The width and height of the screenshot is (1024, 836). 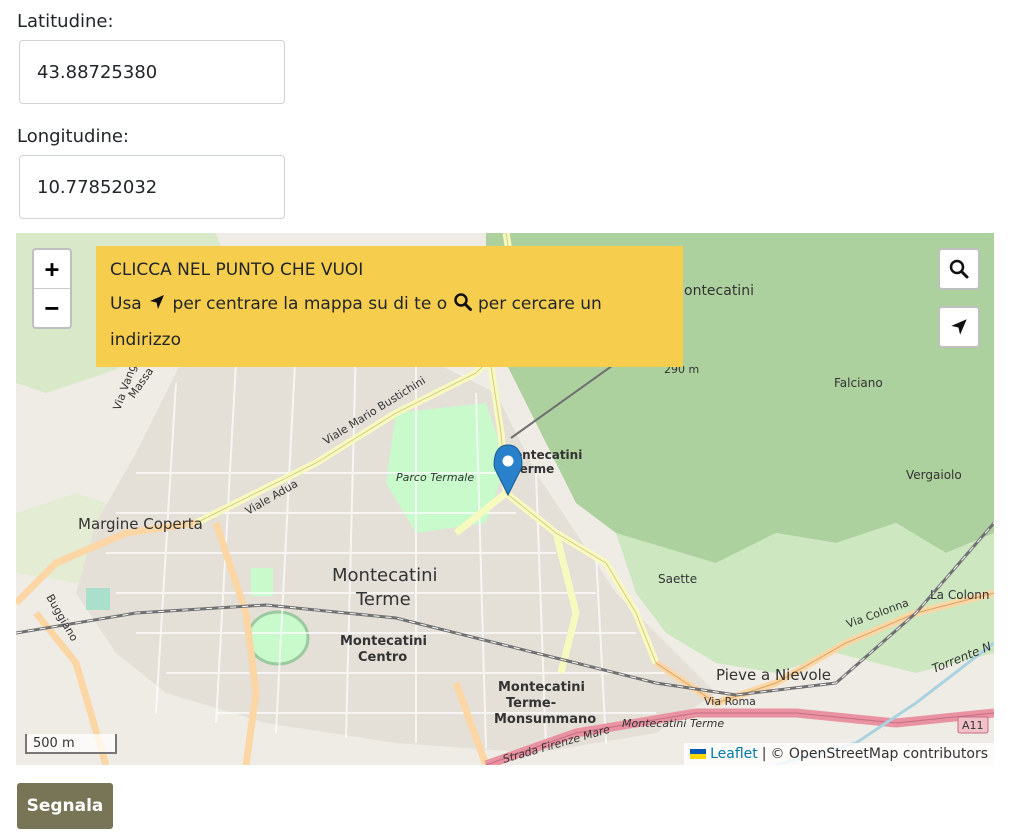 I want to click on label-la-colonna: La Colonn, so click(x=959, y=595).